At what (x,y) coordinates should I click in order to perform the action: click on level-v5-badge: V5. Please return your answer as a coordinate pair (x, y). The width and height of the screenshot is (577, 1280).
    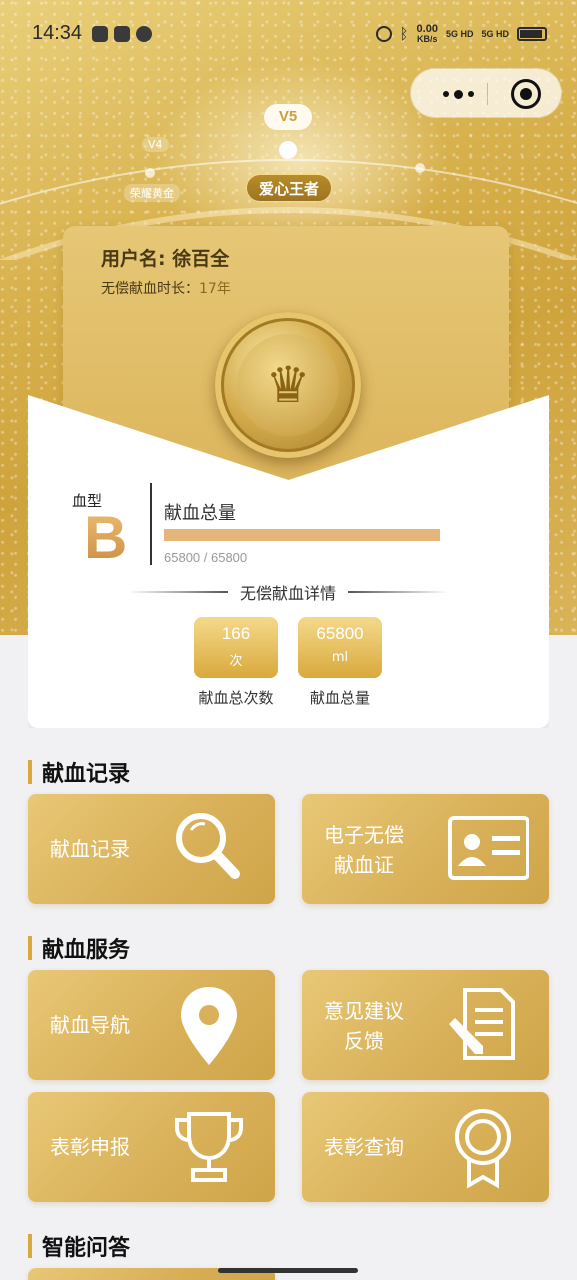
    Looking at the image, I should click on (288, 117).